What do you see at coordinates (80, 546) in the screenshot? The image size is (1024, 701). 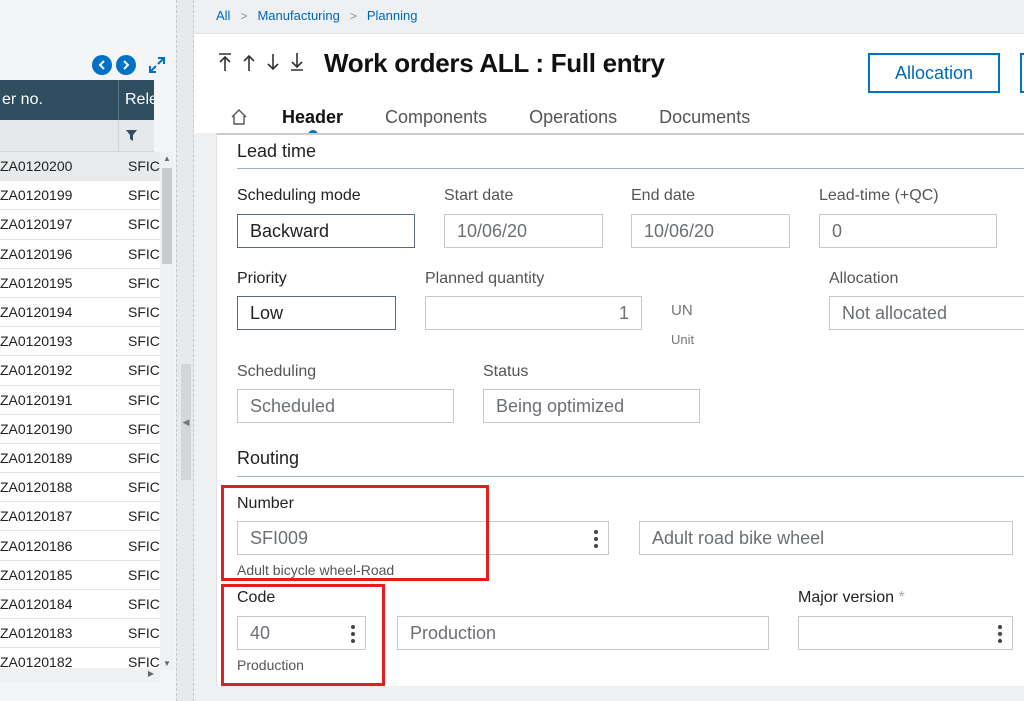 I see `list-item: ZA0120186 SFIC` at bounding box center [80, 546].